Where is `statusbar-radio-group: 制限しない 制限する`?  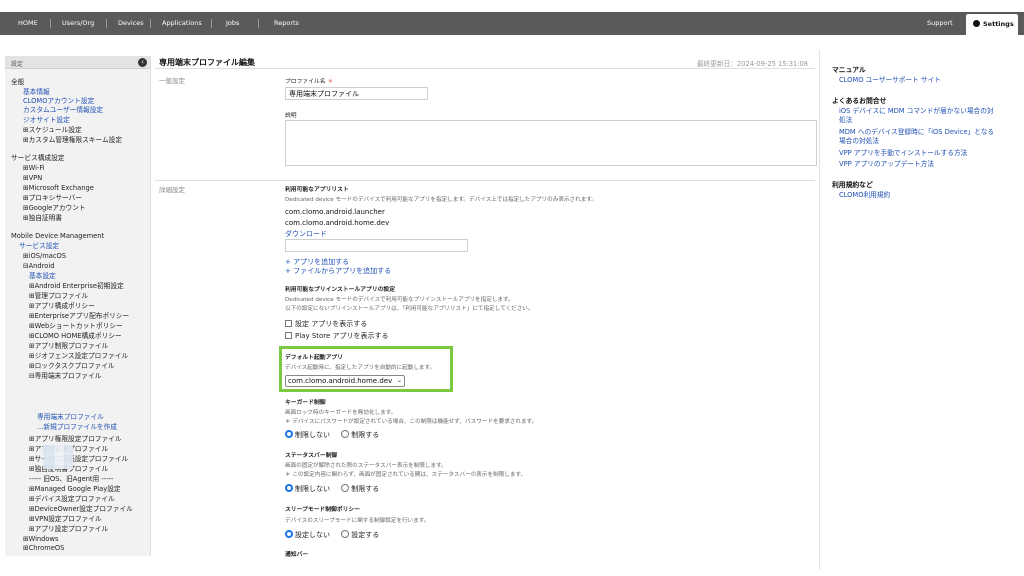 statusbar-radio-group: 制限しない 制限する is located at coordinates (336, 489).